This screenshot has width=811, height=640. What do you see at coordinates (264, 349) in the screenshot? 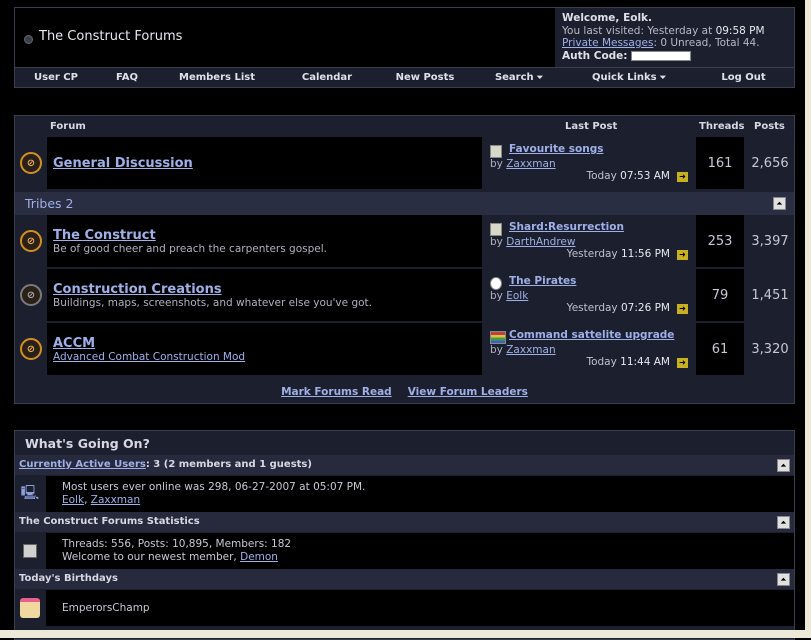
I see `forum-main-cell: ACCM Advanced Combat Construction Mod` at bounding box center [264, 349].